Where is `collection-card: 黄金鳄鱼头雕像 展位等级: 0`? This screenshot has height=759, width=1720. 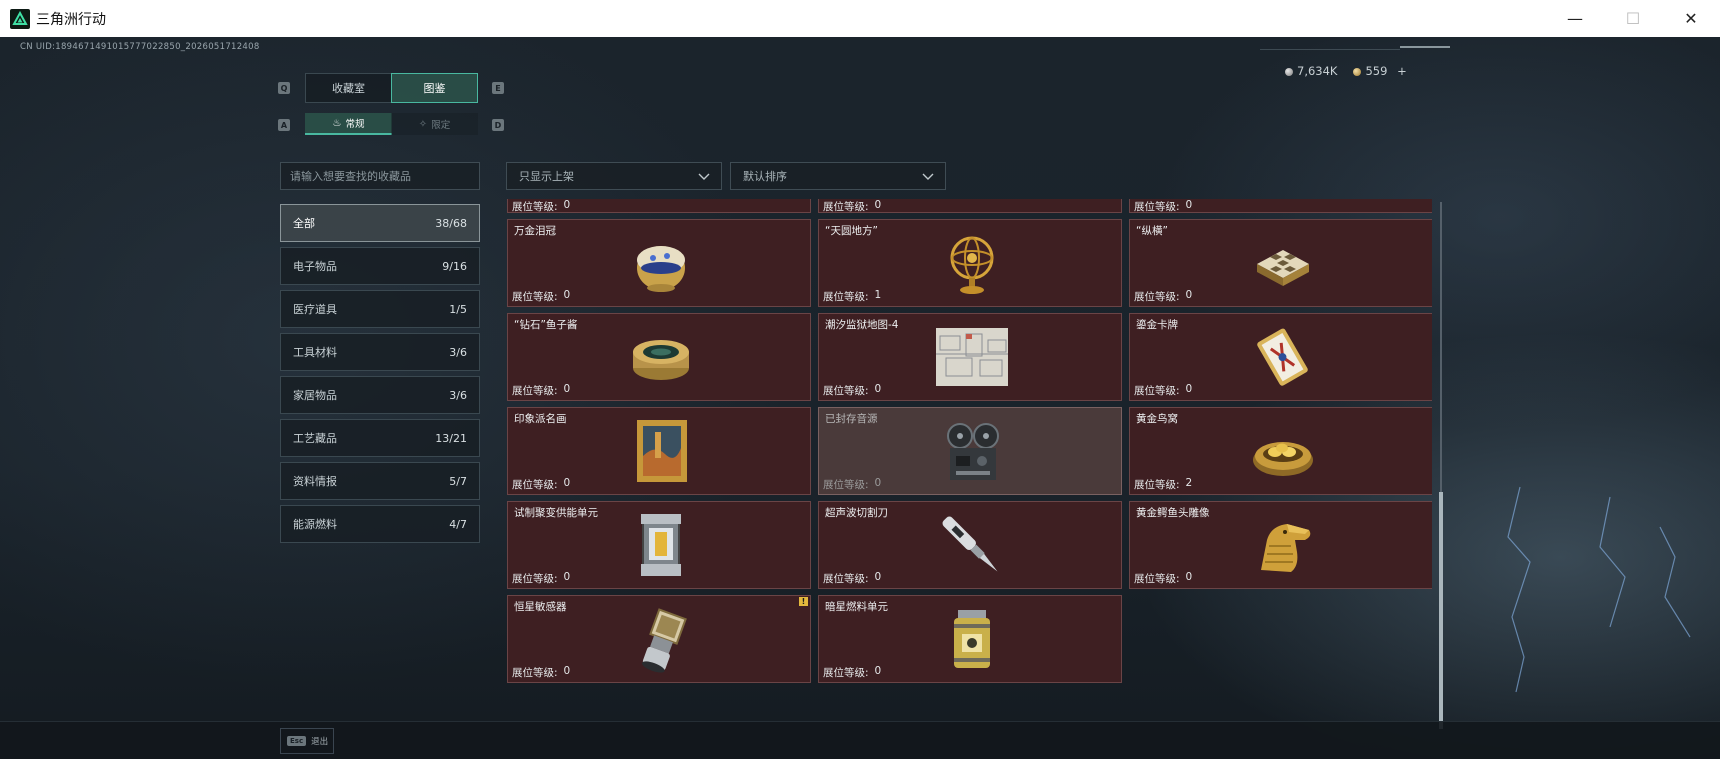
collection-card: 黄金鳄鱼头雕像 展位等级: 0 is located at coordinates (1280, 545).